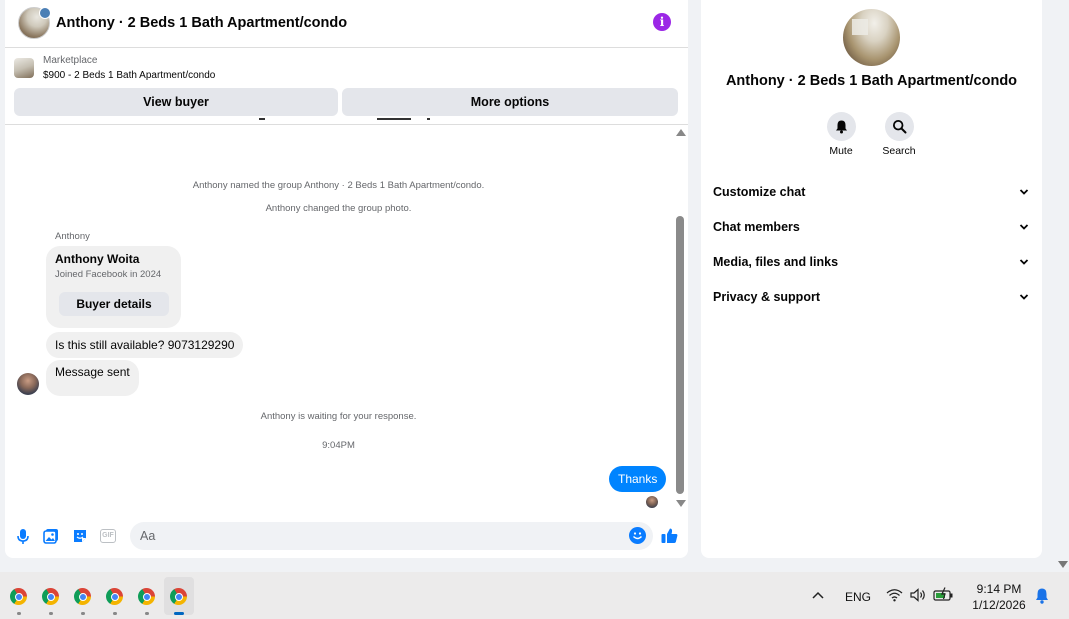 The width and height of the screenshot is (1069, 619). Describe the element at coordinates (652, 502) in the screenshot. I see `seen-avatar` at that location.